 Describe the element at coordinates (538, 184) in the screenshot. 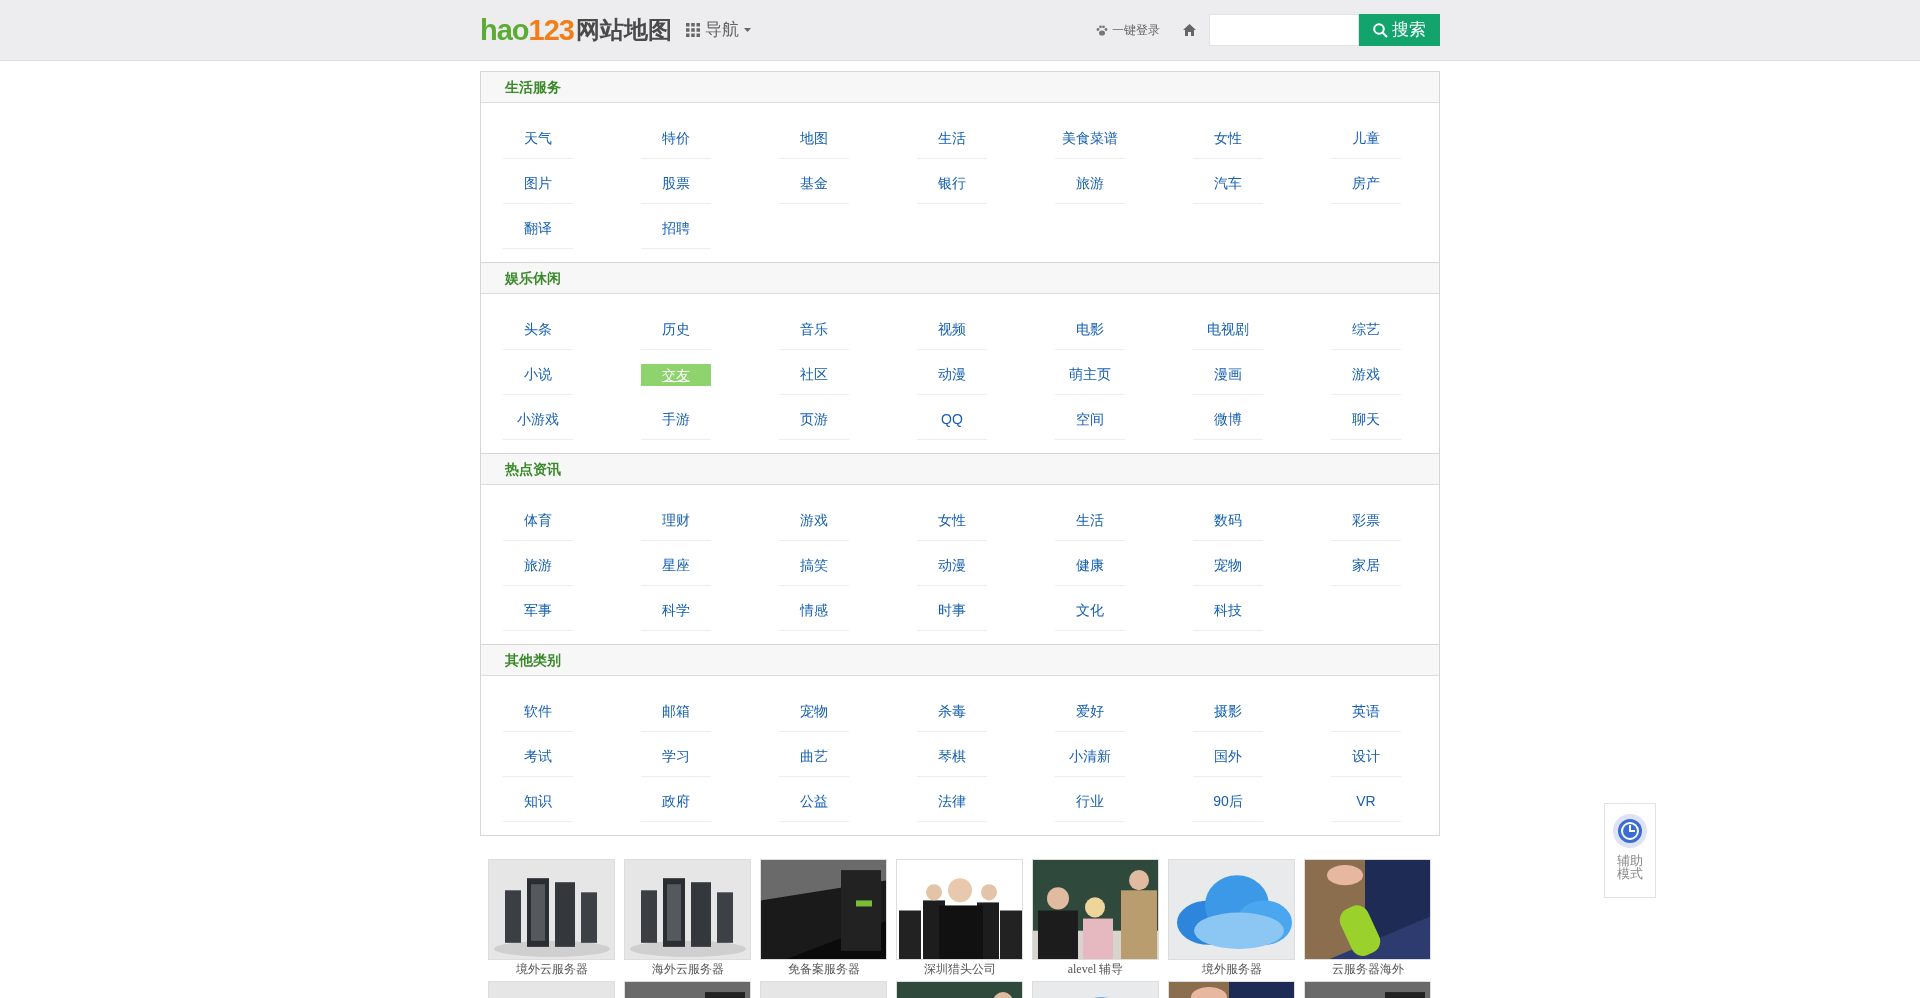

I see `category-link: 图片` at that location.